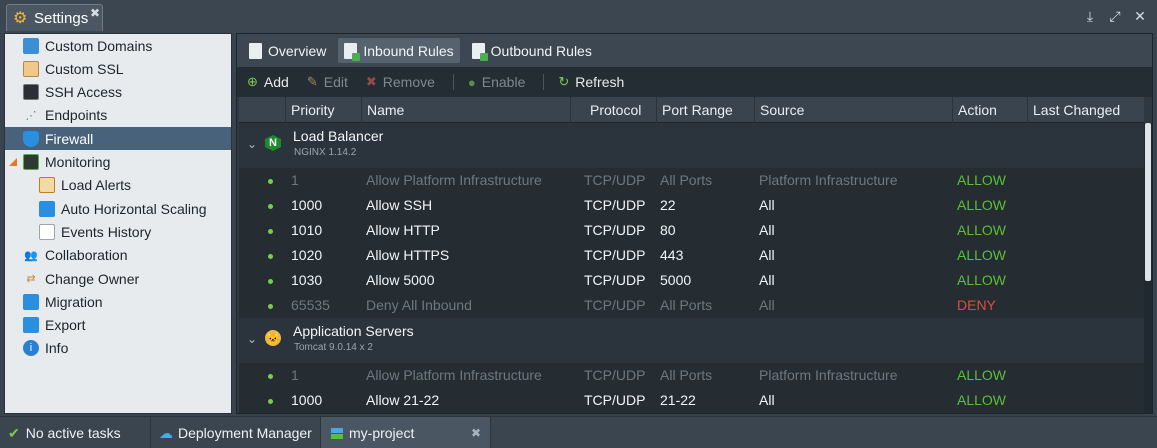  Describe the element at coordinates (399, 50) in the screenshot. I see `tab-inbound-rules: Inbound Rules` at that location.